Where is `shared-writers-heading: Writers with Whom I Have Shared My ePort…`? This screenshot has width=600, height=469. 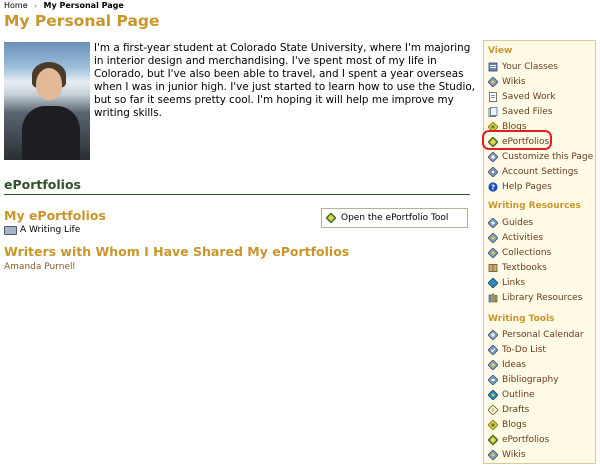
shared-writers-heading: Writers with Whom I Have Shared My ePort… is located at coordinates (177, 251).